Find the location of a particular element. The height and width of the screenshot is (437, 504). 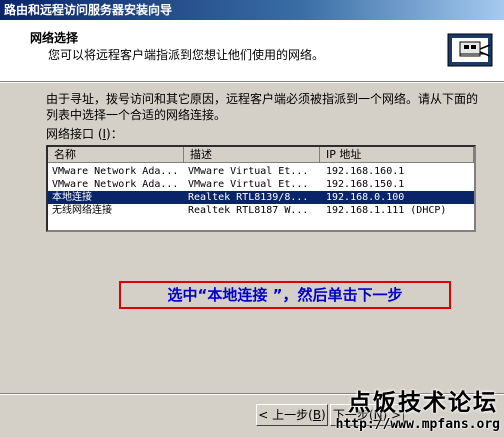

interfaces-label: 网络接口 (I)： is located at coordinates (84, 134).